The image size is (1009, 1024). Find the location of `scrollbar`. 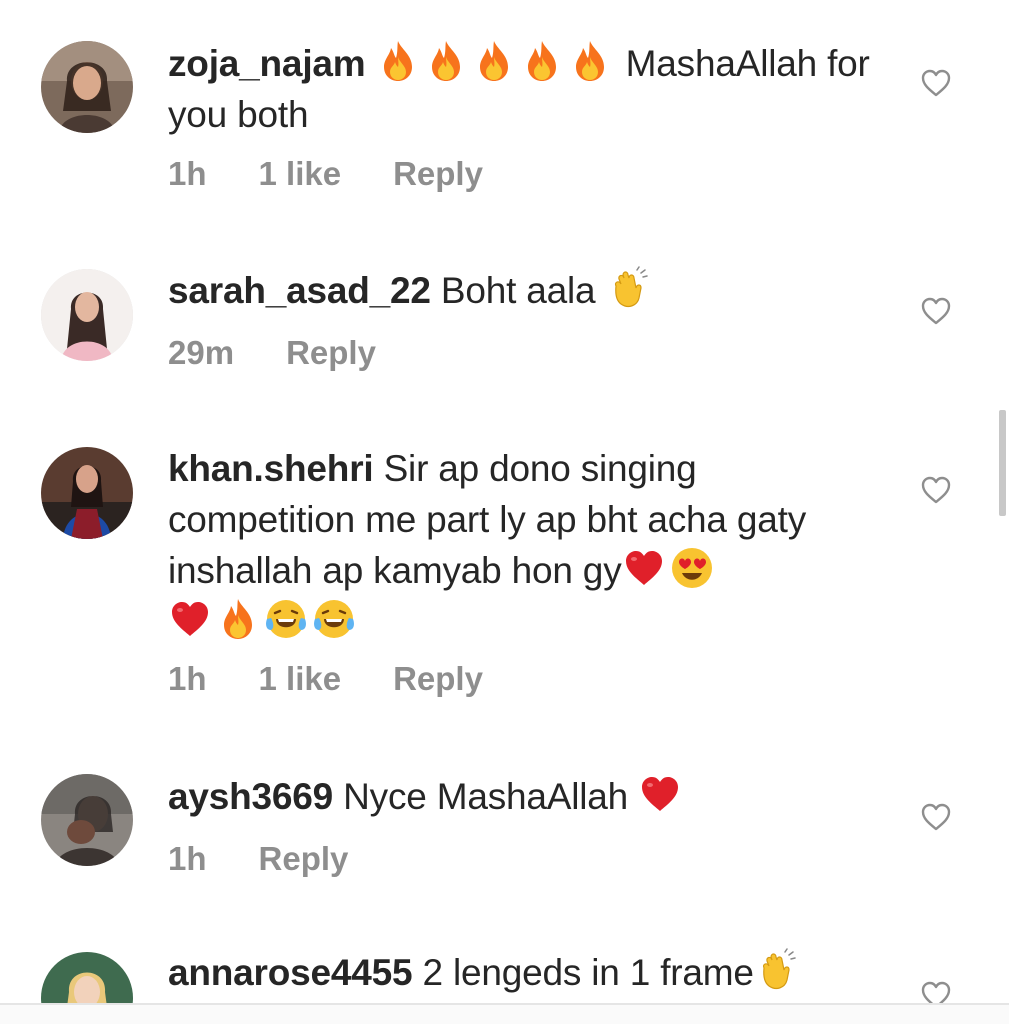

scrollbar is located at coordinates (1002, 463).